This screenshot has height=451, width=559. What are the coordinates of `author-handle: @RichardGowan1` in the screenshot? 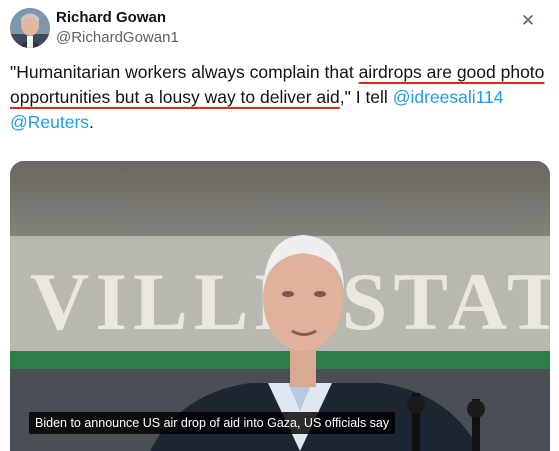 It's located at (117, 37).